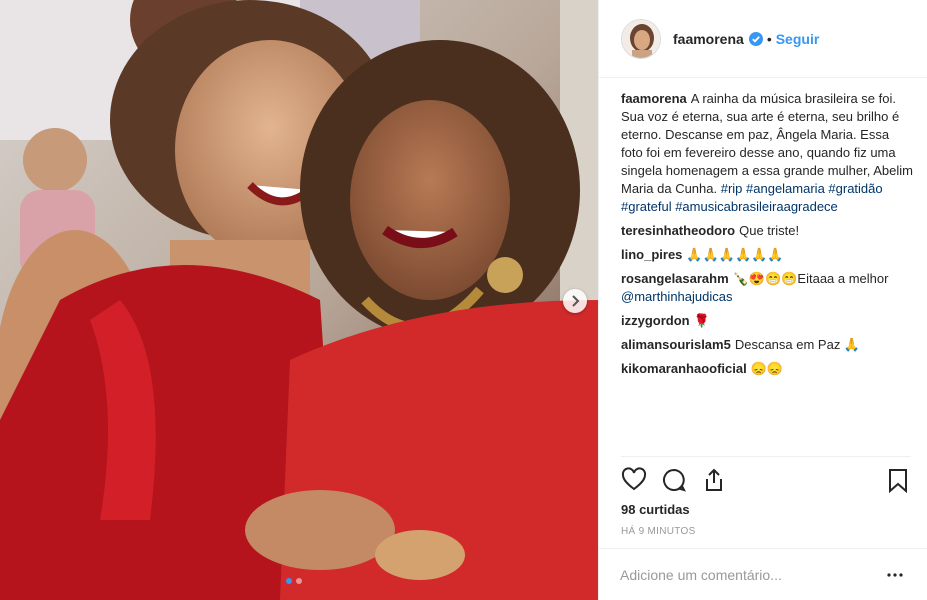 This screenshot has height=600, width=927. I want to click on more-options-icon, so click(895, 574).